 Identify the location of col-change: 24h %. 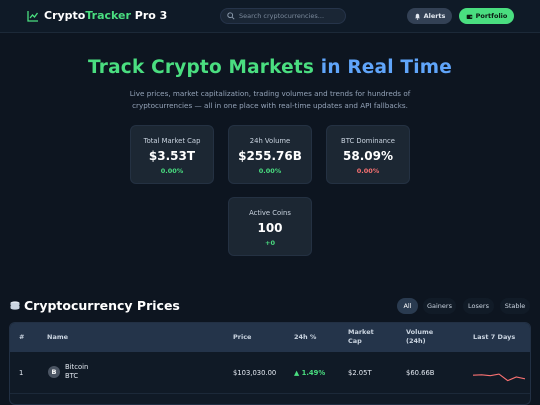
(305, 337).